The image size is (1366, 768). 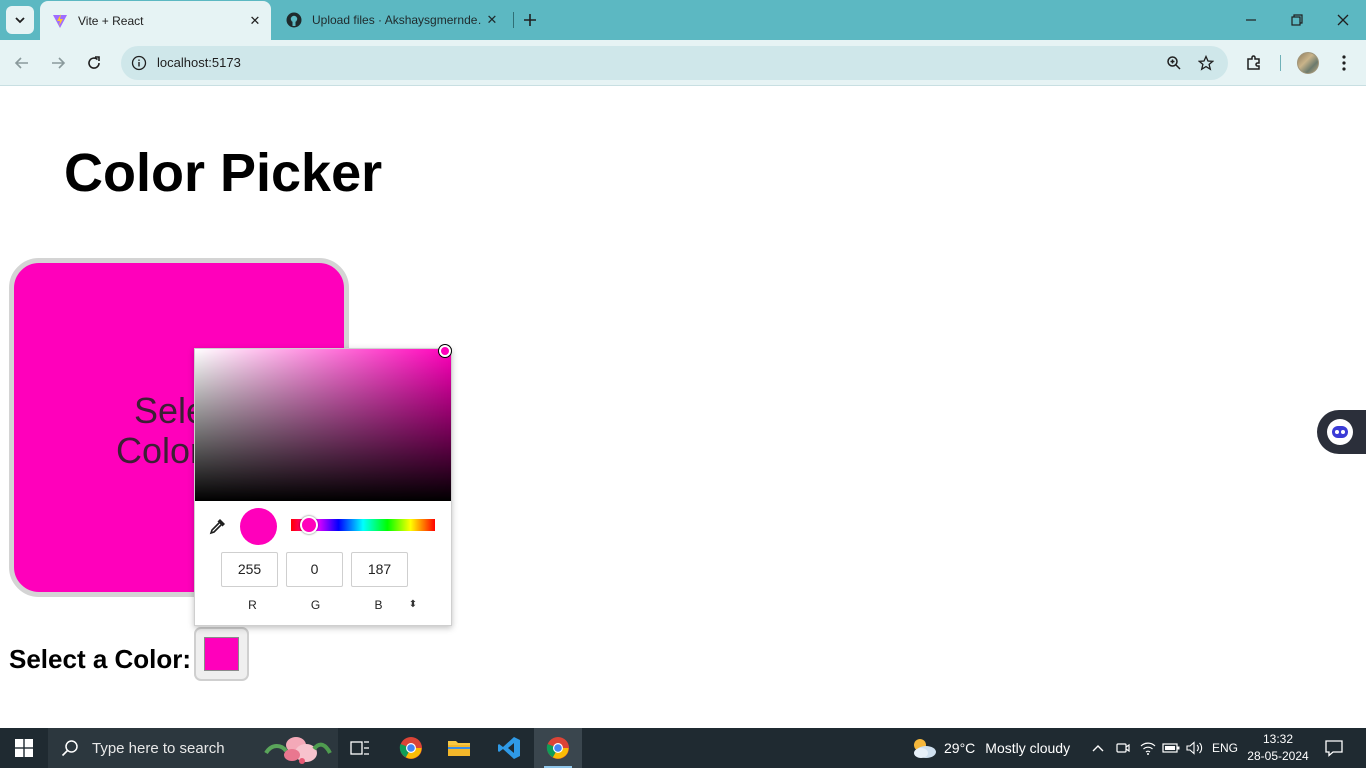 I want to click on plus-icon, so click(x=530, y=20).